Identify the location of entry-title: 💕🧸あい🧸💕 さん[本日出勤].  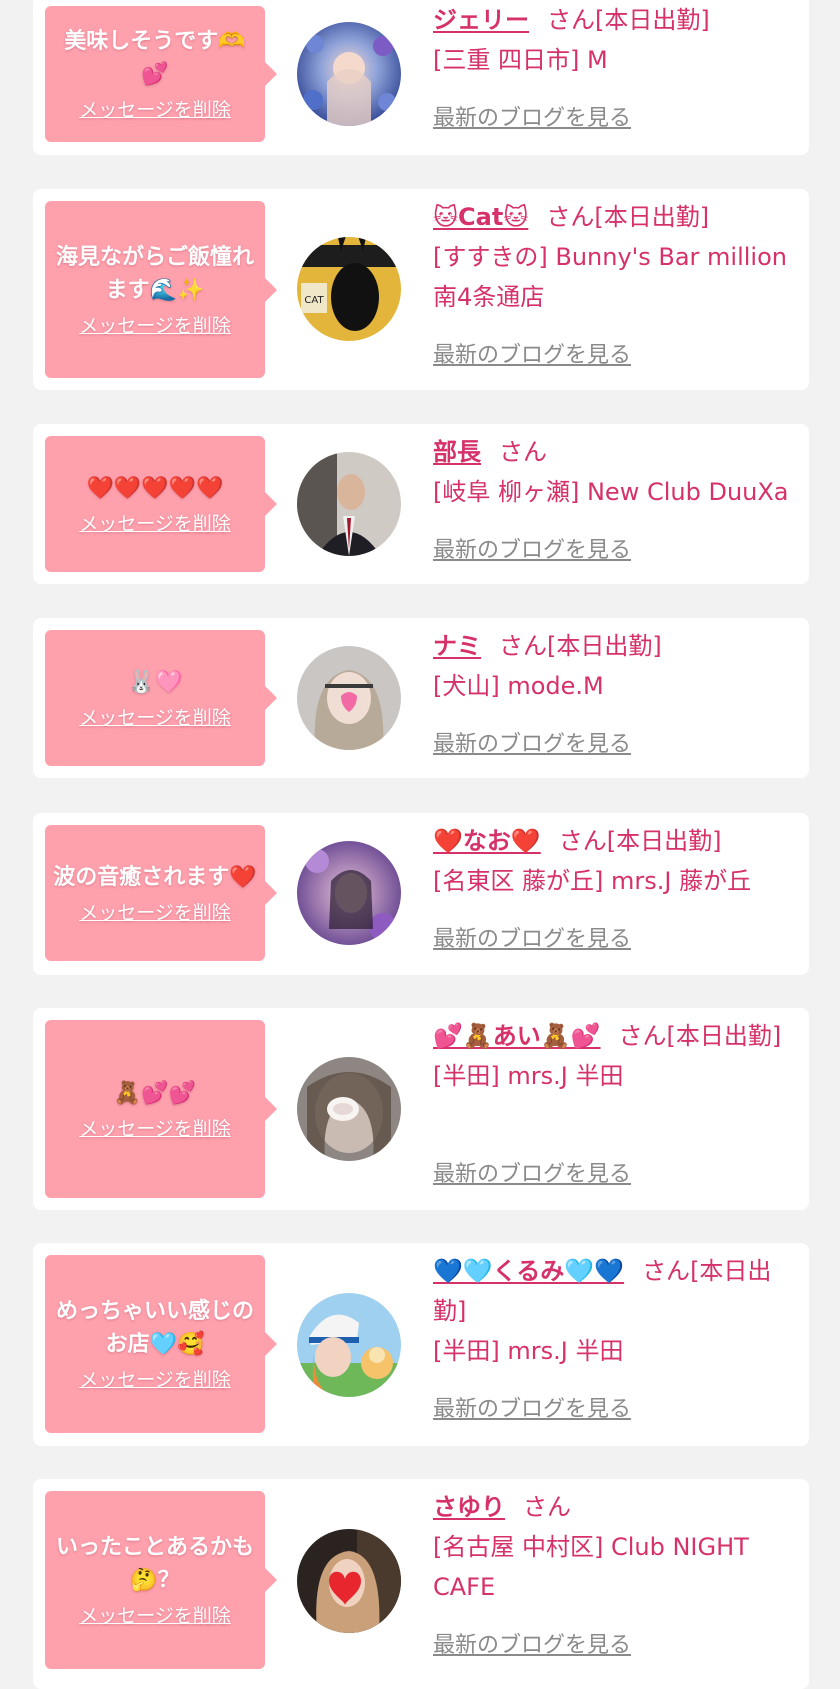
(615, 1036).